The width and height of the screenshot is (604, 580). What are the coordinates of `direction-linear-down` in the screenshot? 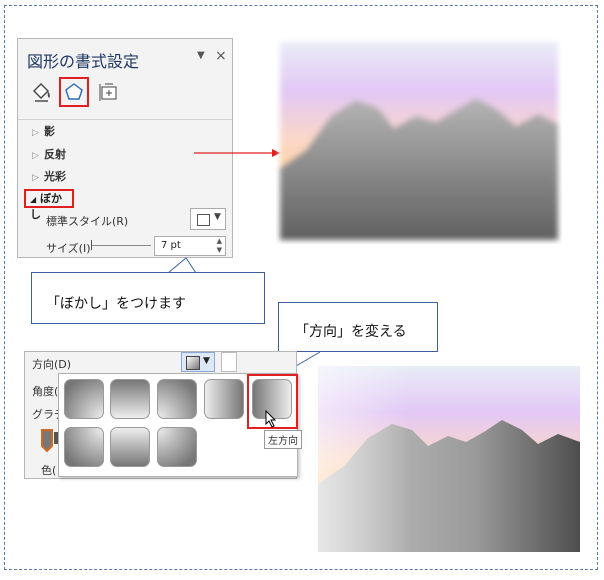 It's located at (130, 447).